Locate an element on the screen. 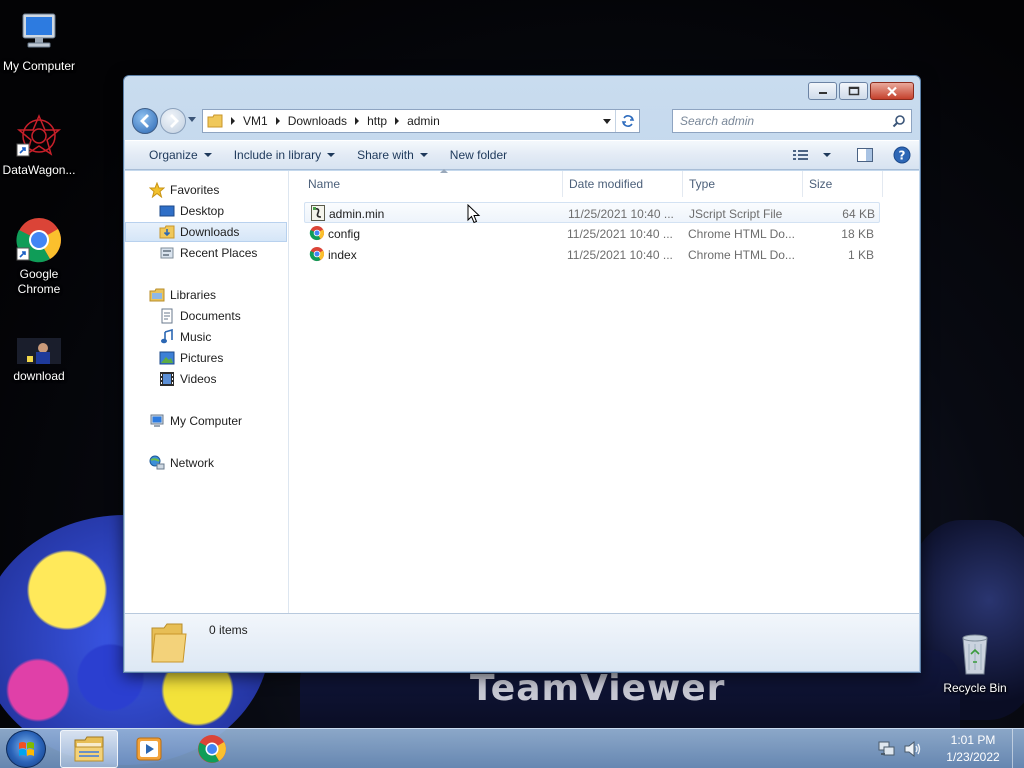 Image resolution: width=1024 pixels, height=768 pixels. nav-pictures: Pictures is located at coordinates (206, 358).